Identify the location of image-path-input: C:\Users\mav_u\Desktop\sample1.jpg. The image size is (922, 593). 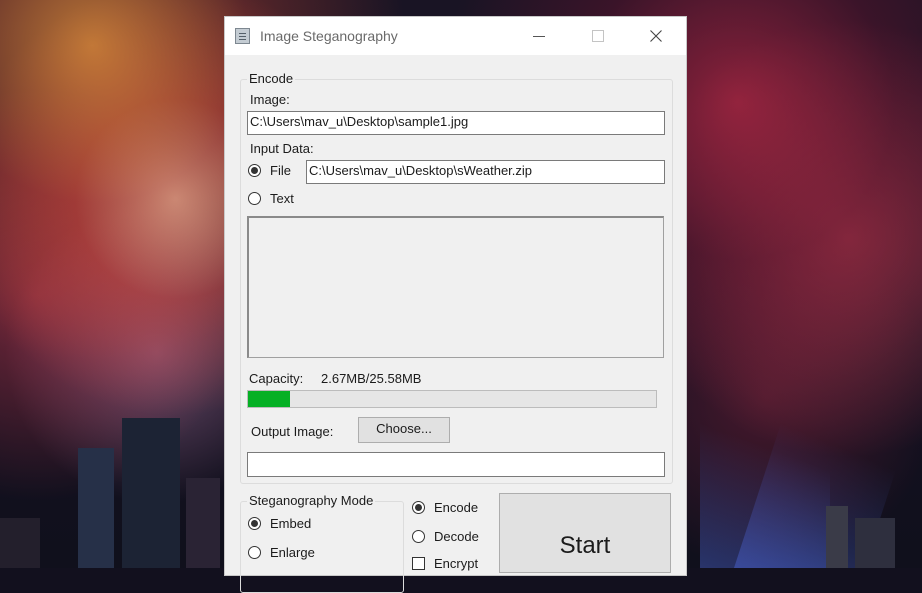
(456, 123).